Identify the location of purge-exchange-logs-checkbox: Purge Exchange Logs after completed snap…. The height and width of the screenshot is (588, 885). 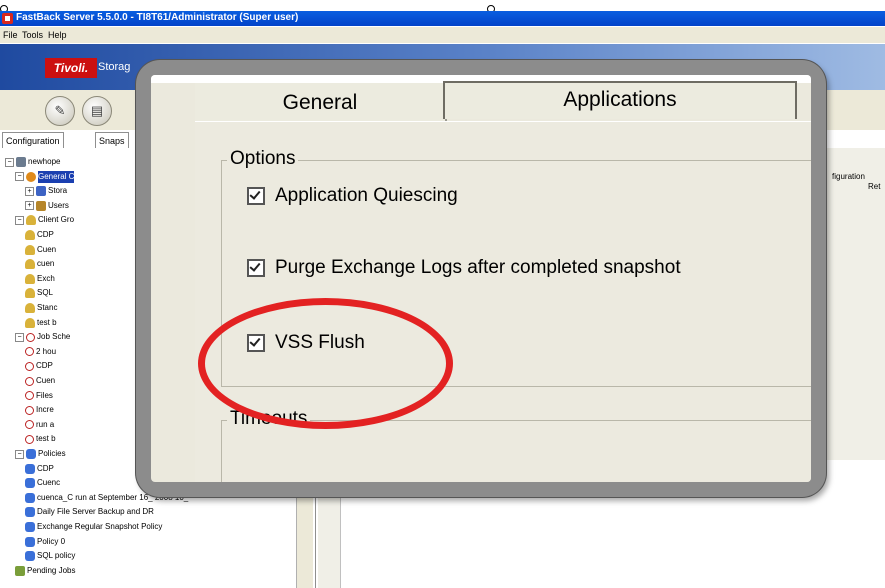
(464, 268).